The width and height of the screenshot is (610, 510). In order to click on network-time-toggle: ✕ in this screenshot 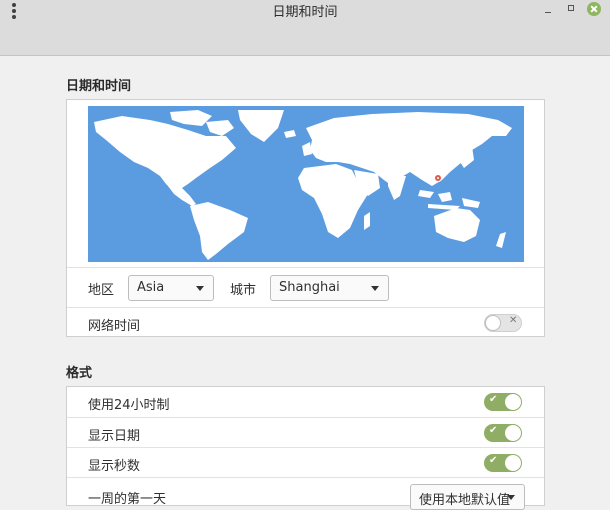, I will do `click(503, 323)`.